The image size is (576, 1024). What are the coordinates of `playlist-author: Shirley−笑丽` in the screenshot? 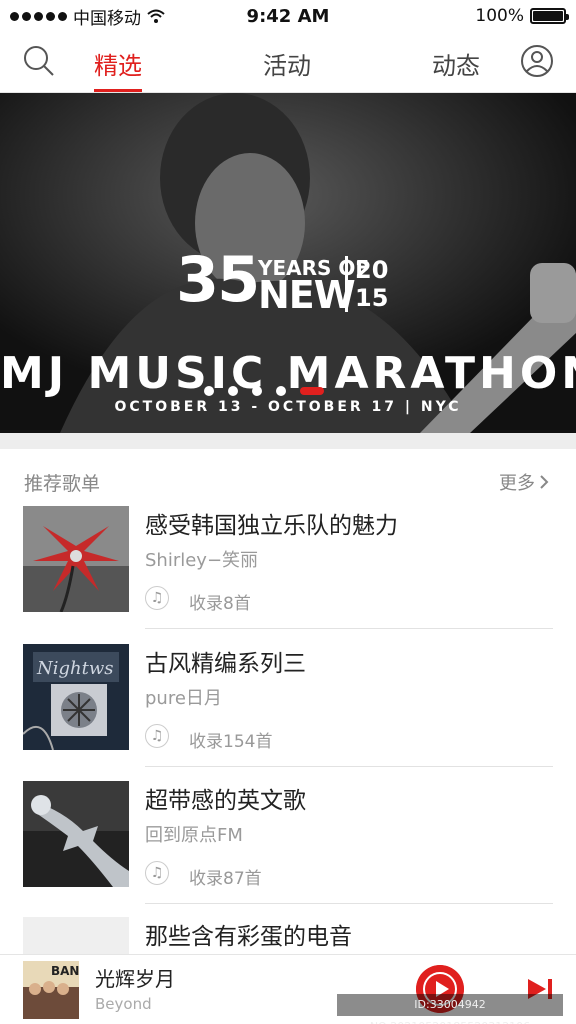 It's located at (201, 559).